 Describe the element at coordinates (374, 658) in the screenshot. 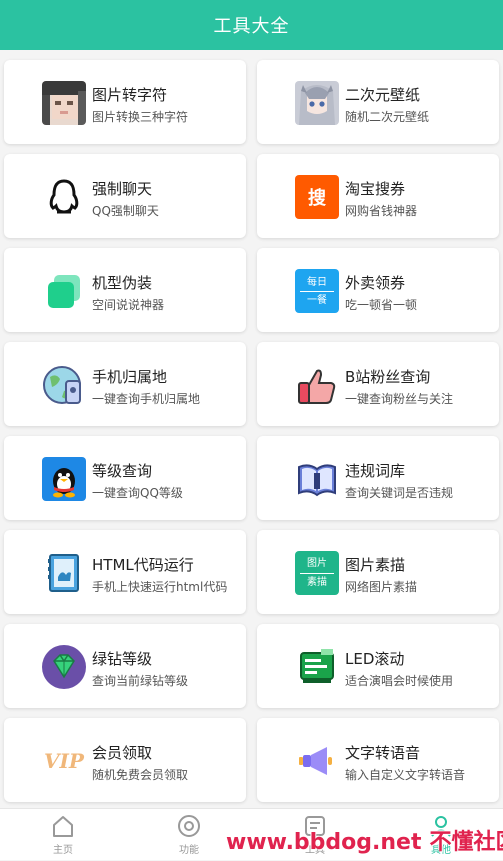

I see `tool-title: LED滚动` at that location.